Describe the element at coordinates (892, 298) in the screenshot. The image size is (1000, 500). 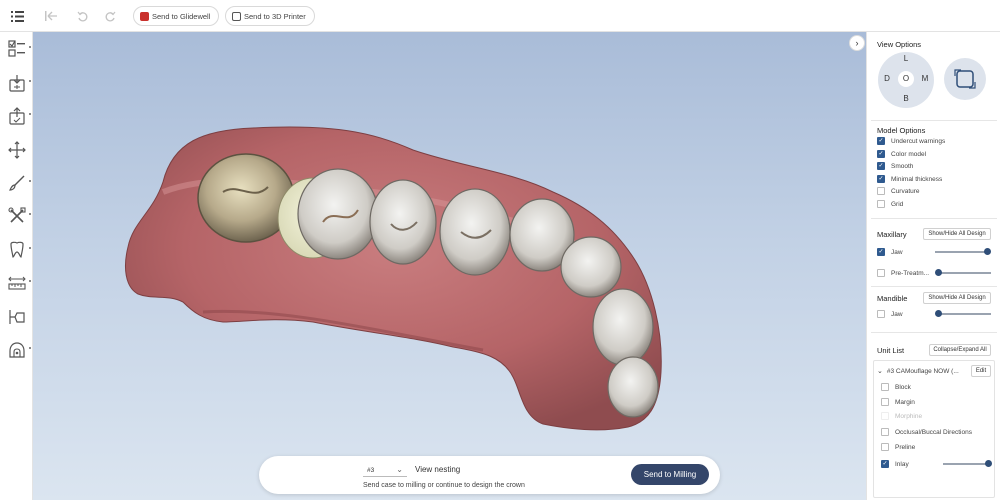
I see `mandible-title: Mandible` at that location.